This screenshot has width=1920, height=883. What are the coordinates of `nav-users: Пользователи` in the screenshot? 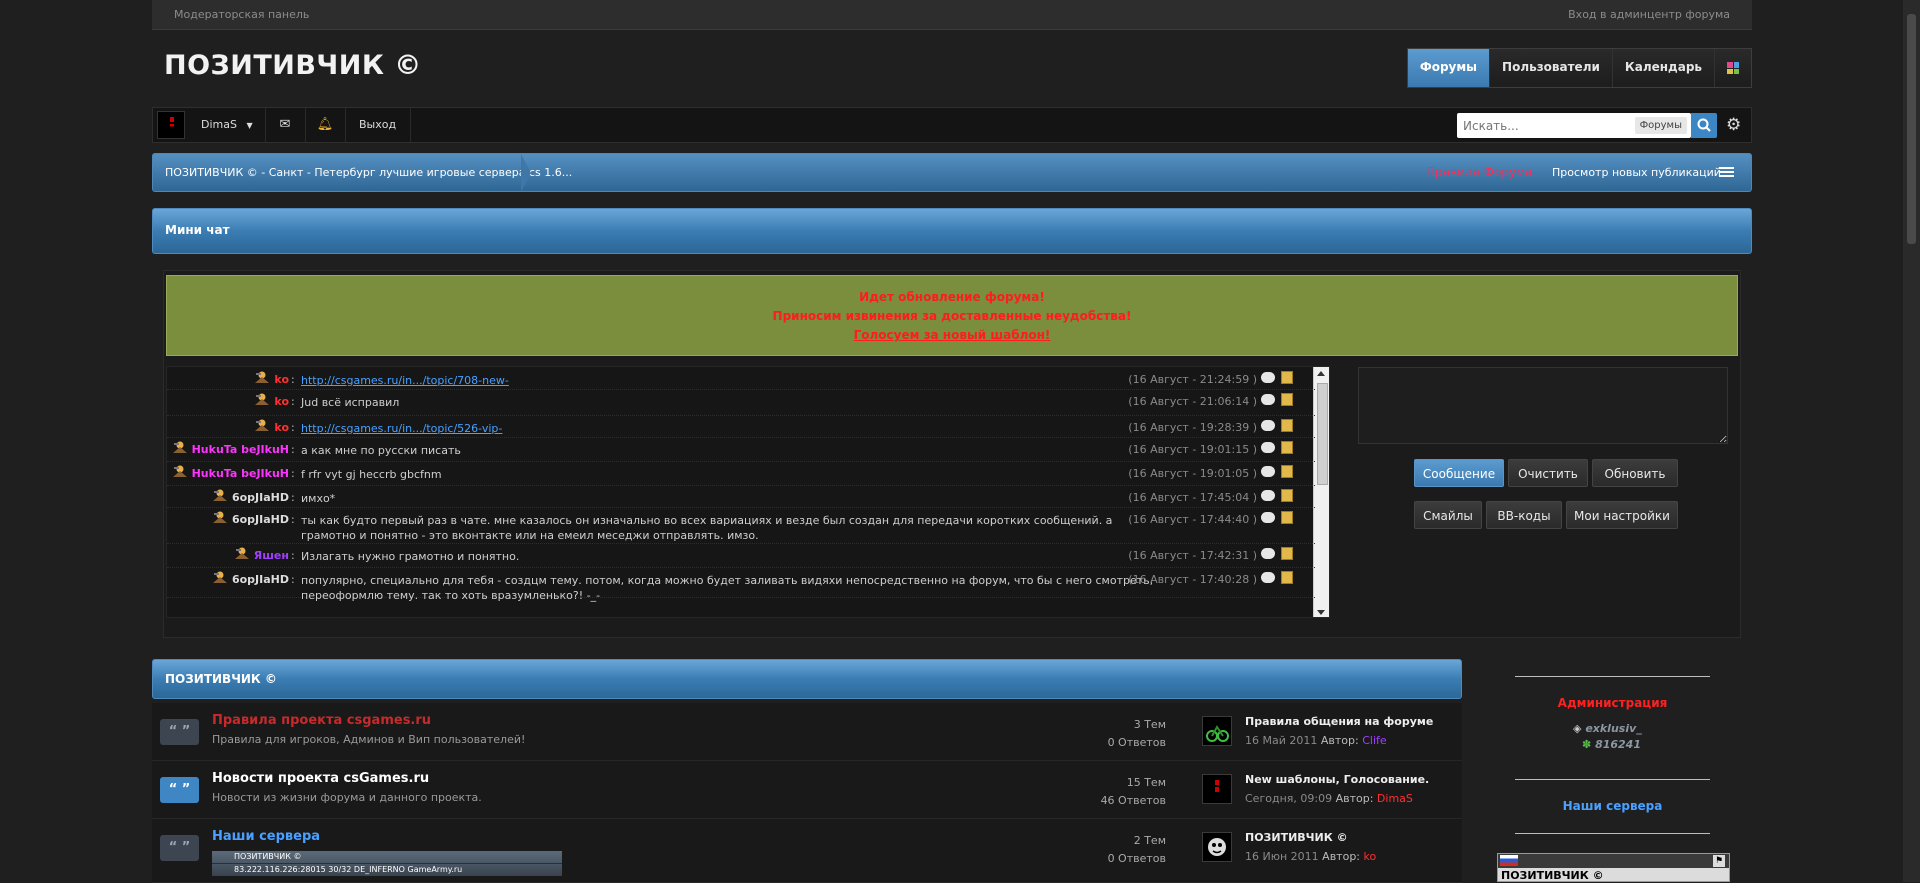 It's located at (1551, 68).